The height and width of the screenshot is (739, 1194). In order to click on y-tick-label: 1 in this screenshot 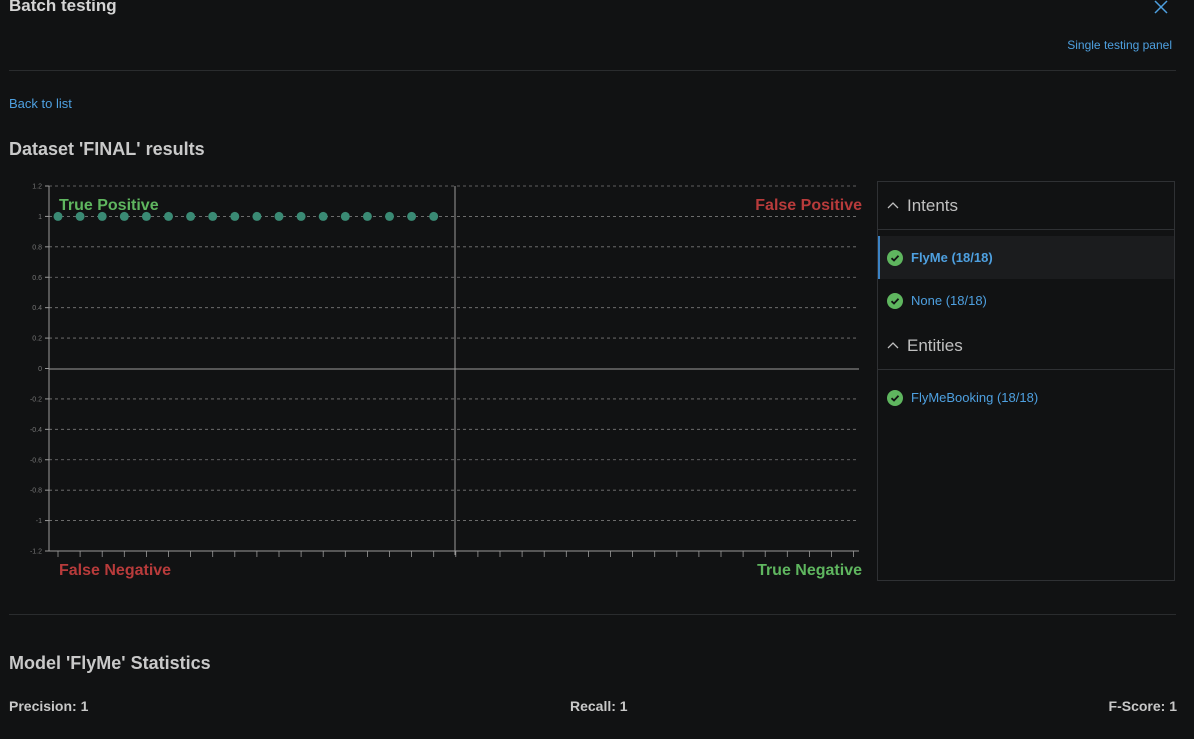, I will do `click(40, 217)`.